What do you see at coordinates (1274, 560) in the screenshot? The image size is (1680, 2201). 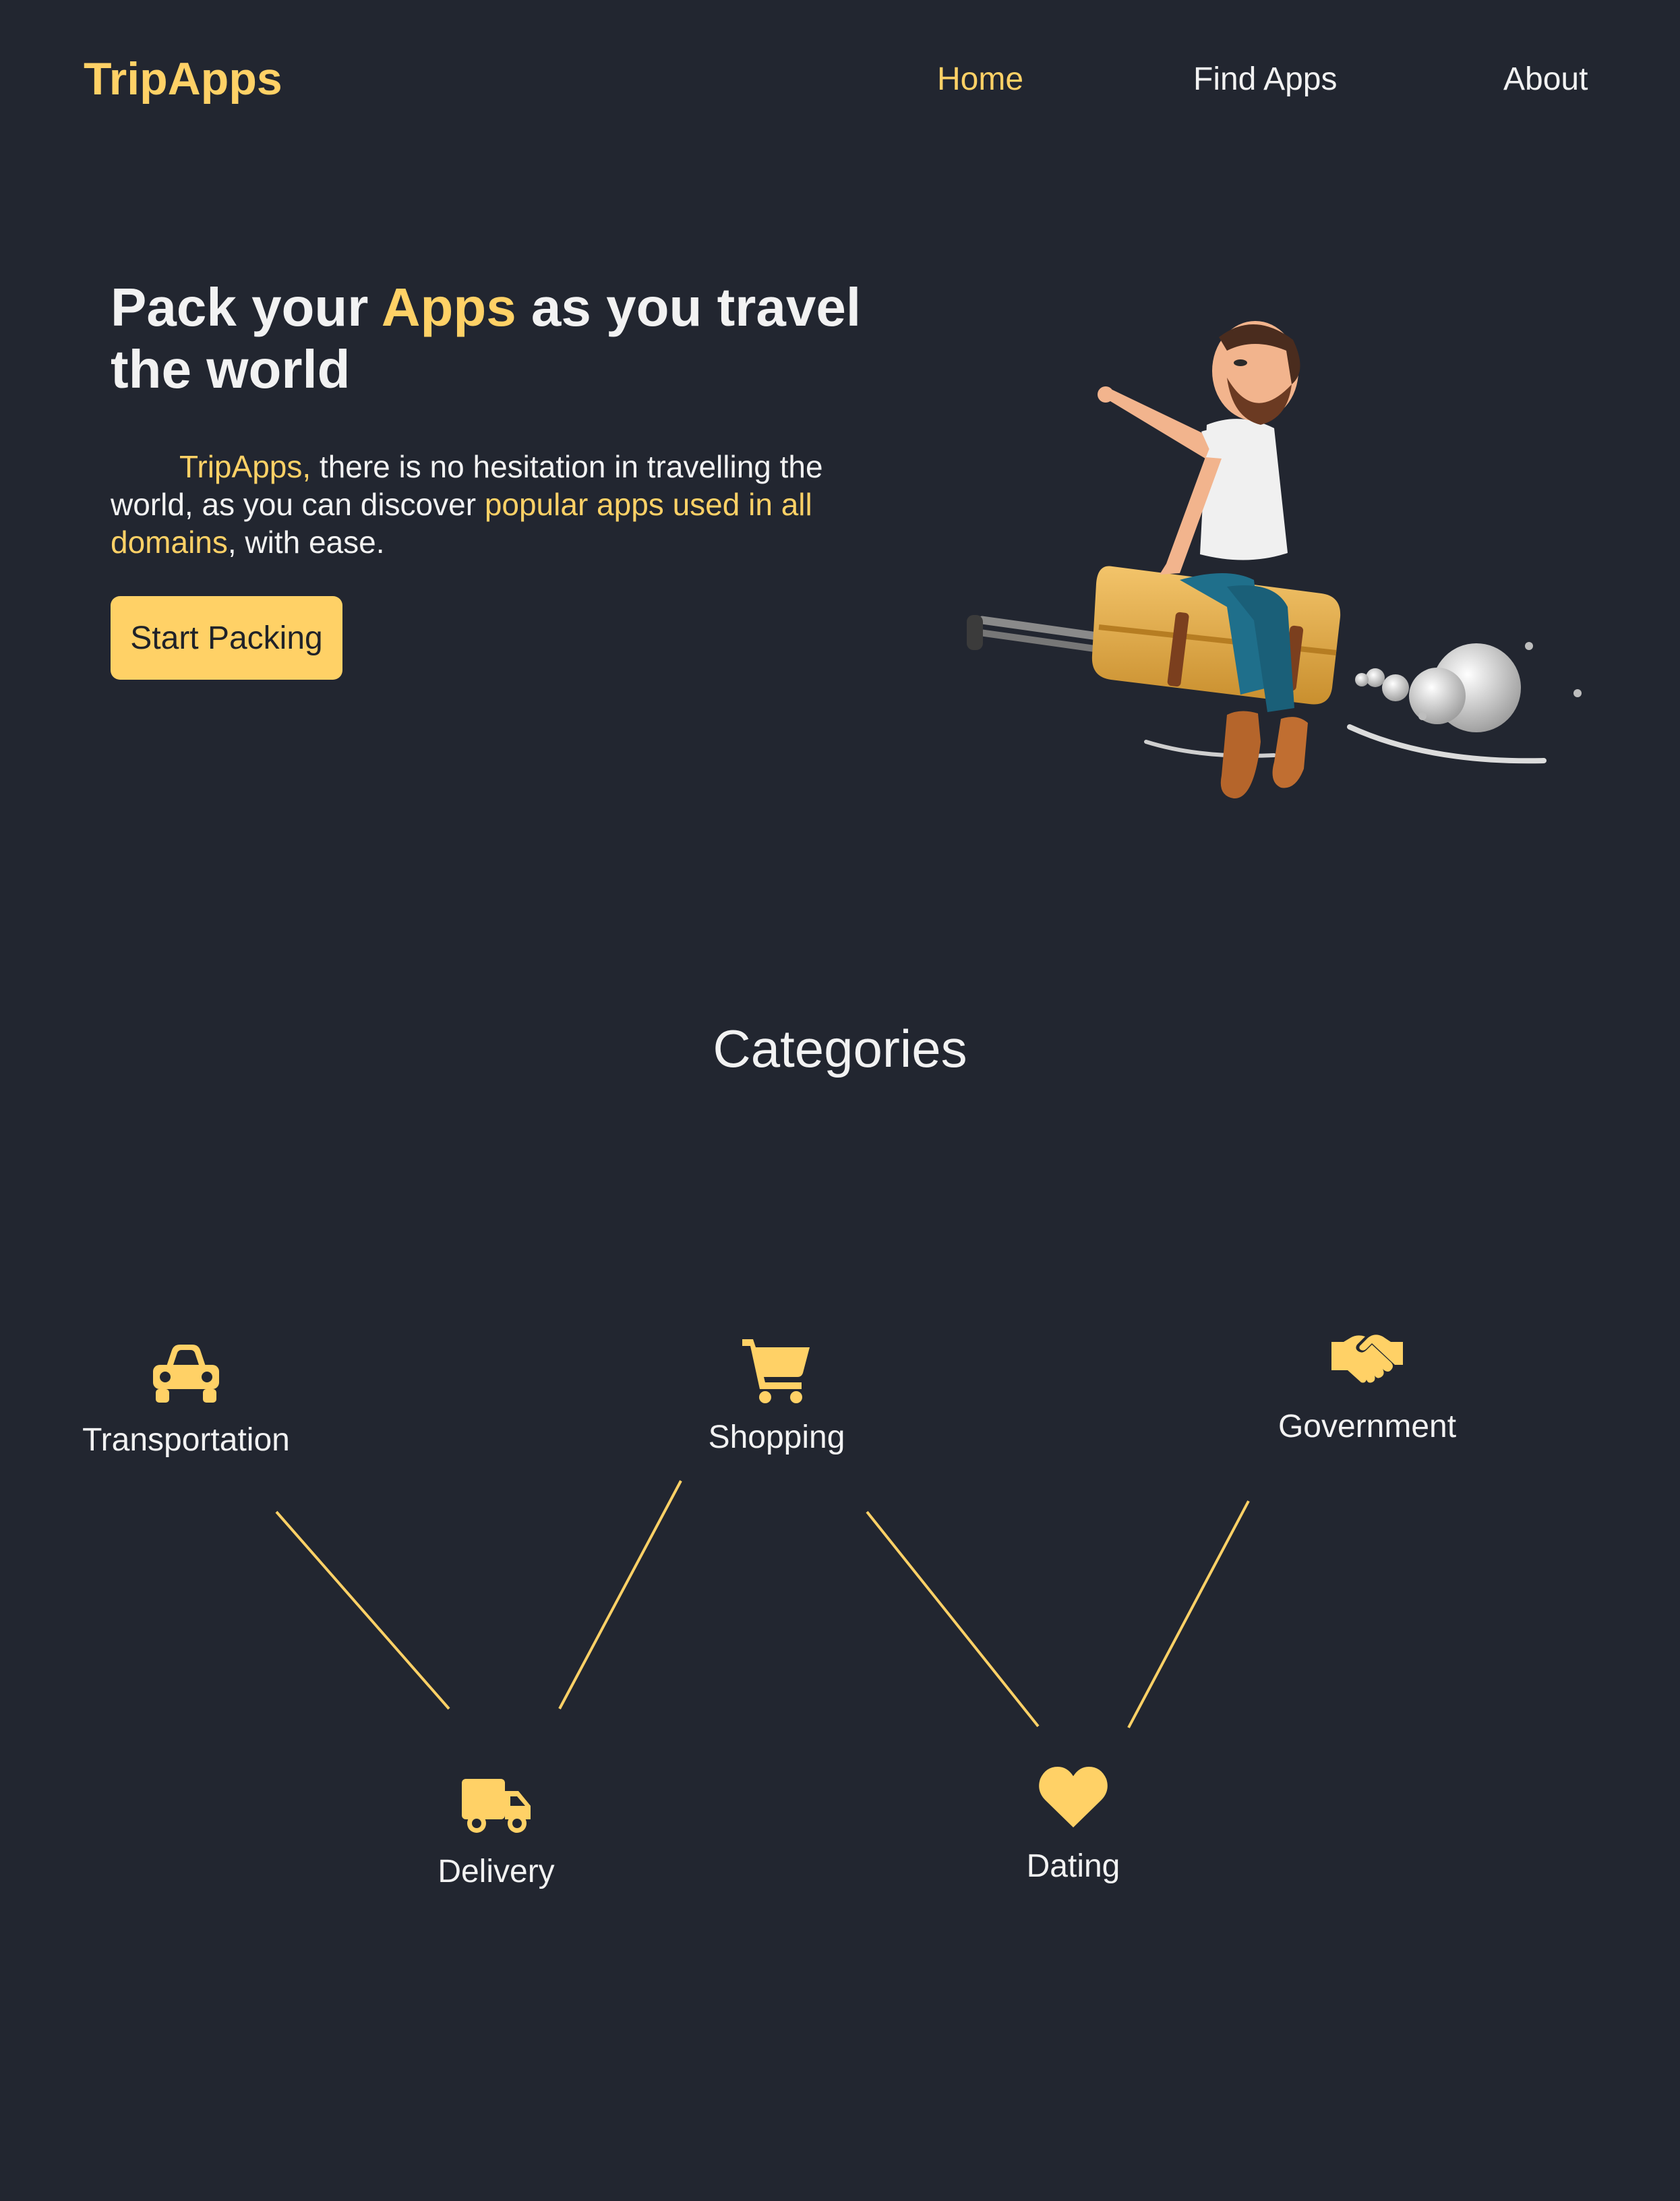 I see `man-riding-suitcase-illustration` at bounding box center [1274, 560].